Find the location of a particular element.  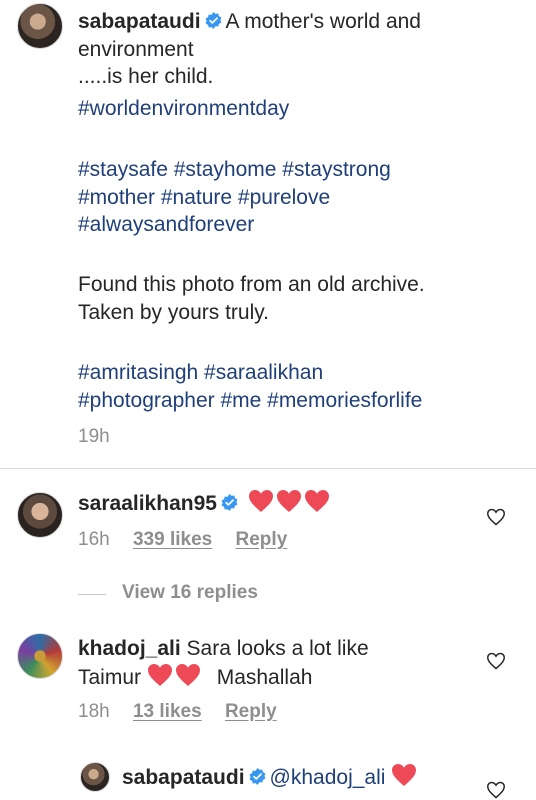

caption-line-3: .....is her child. is located at coordinates (146, 76).